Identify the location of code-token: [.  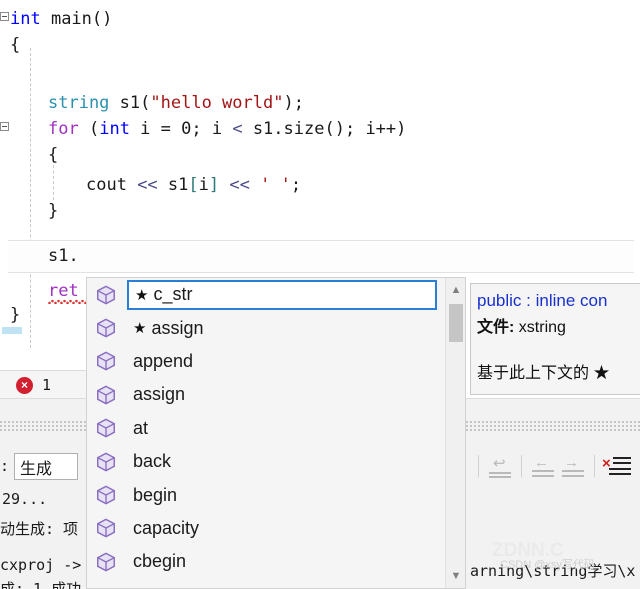
(193, 185).